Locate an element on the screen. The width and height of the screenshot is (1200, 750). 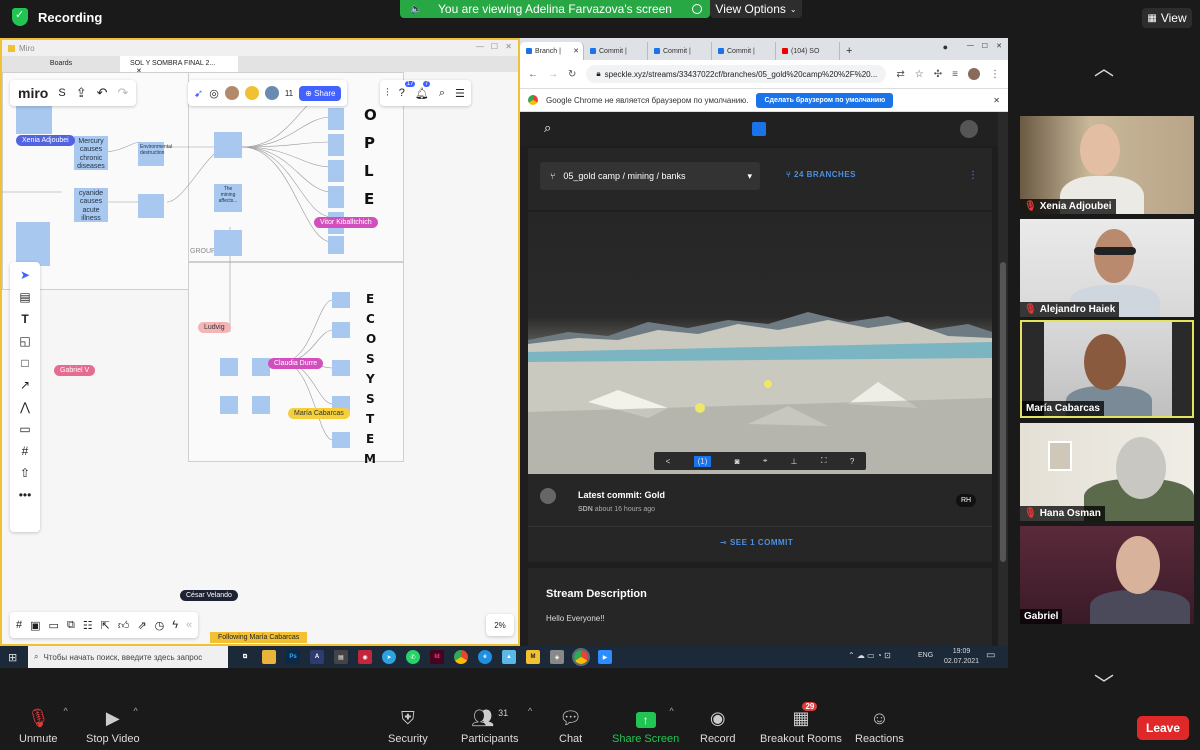
new-tab-icon: + is located at coordinates (849, 51).